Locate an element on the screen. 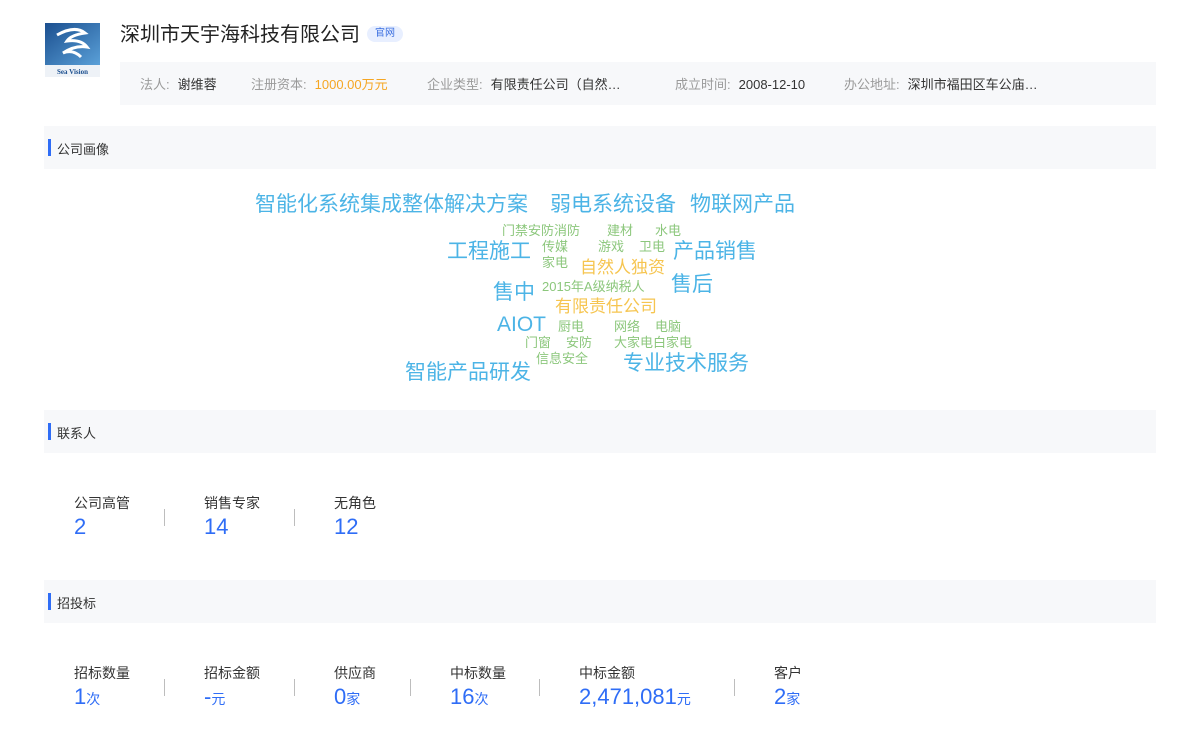 This screenshot has width=1200, height=752. stat-value: 12 is located at coordinates (346, 526).